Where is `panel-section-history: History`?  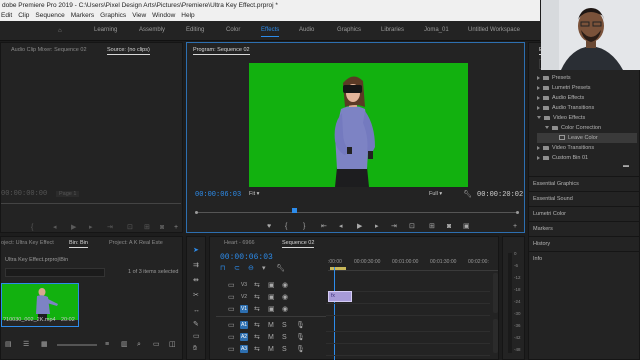 panel-section-history: History is located at coordinates (584, 243).